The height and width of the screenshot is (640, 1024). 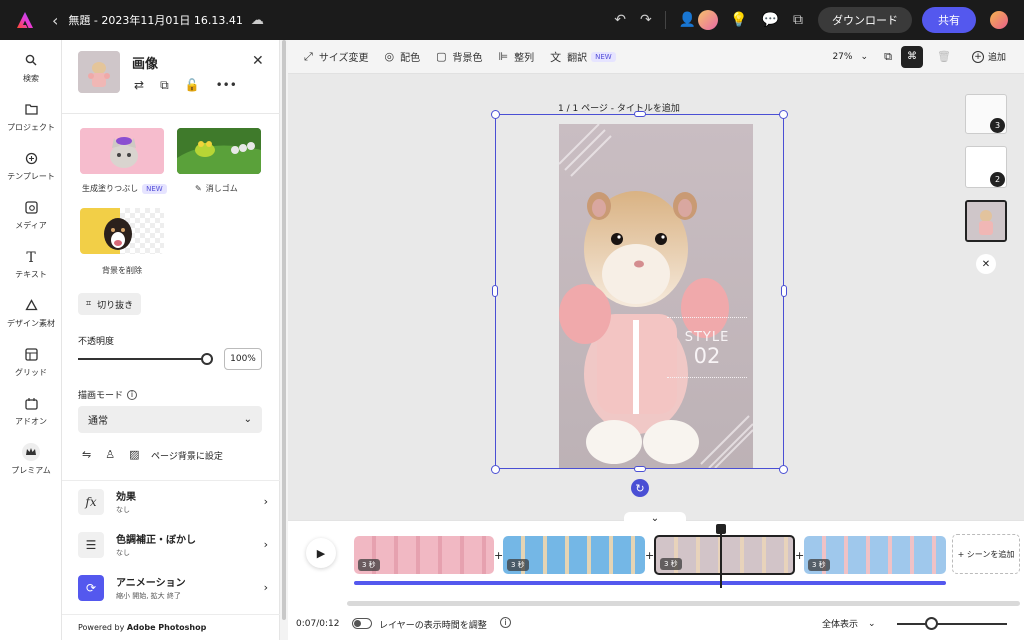 What do you see at coordinates (86, 454) in the screenshot?
I see `flip-horizontal-icon: ⇋` at bounding box center [86, 454].